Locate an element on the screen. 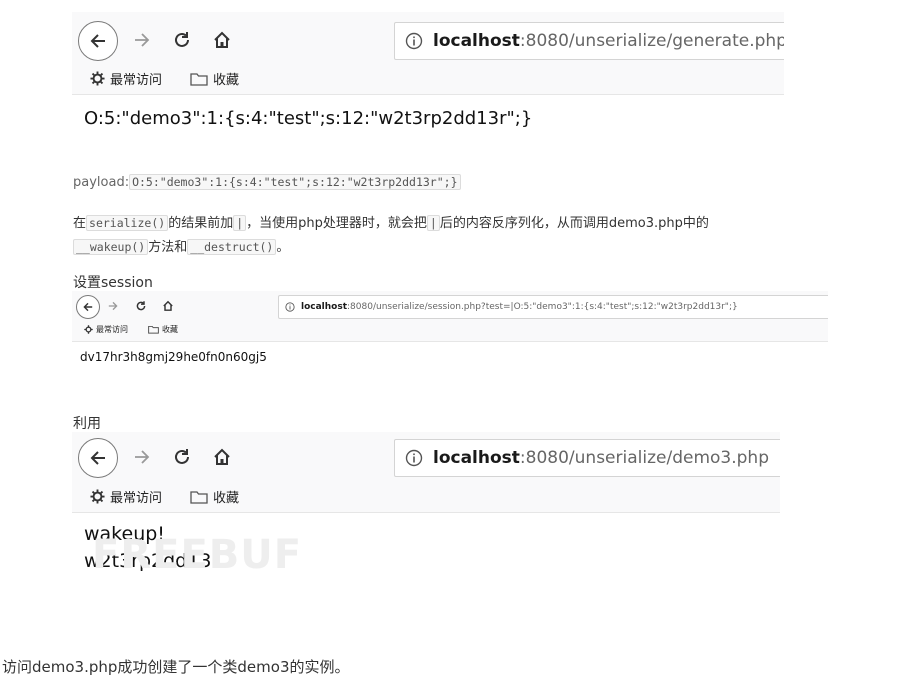  url-path: :8080/unserialize/generate.php is located at coordinates (651, 41).